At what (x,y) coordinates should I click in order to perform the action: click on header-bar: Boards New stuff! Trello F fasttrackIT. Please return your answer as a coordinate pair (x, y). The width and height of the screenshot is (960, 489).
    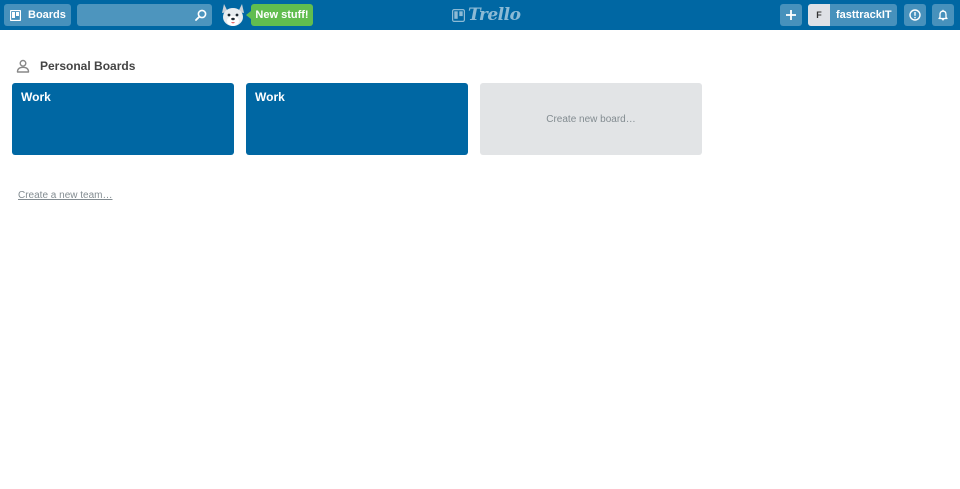
    Looking at the image, I should click on (480, 15).